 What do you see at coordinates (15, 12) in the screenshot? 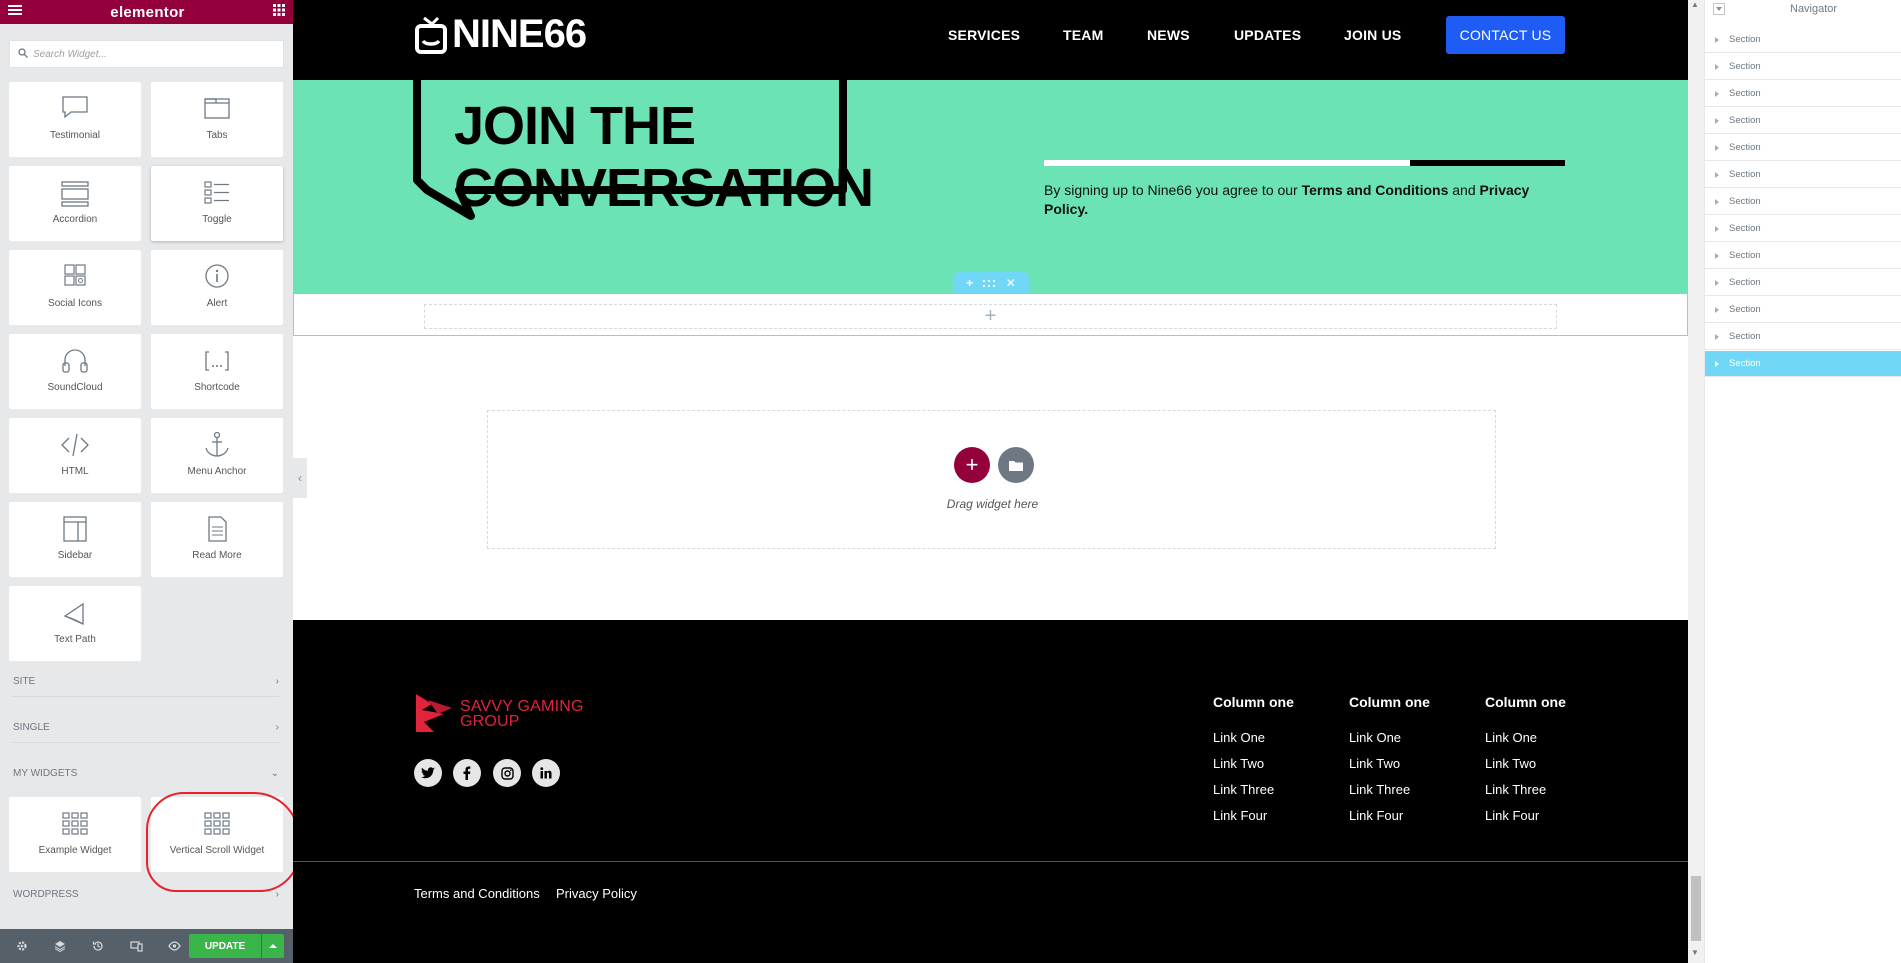
I see `hamburger-menu-icon` at bounding box center [15, 12].